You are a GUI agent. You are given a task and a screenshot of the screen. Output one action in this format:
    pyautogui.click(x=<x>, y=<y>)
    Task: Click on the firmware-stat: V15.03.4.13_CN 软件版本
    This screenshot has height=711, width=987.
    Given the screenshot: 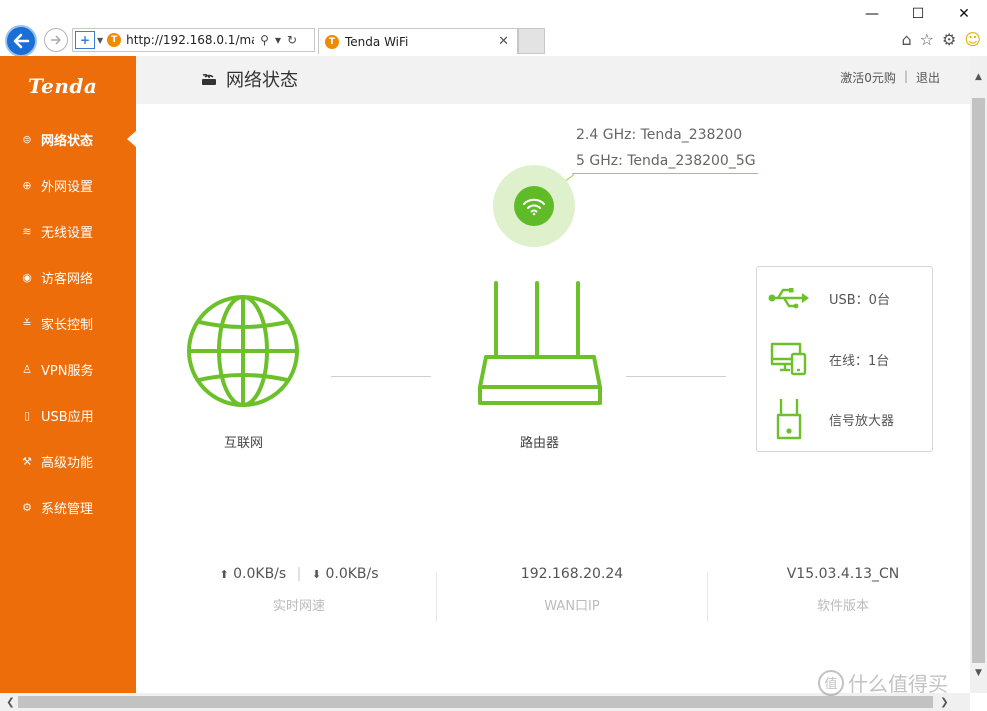 What is the action you would take?
    pyautogui.click(x=843, y=590)
    